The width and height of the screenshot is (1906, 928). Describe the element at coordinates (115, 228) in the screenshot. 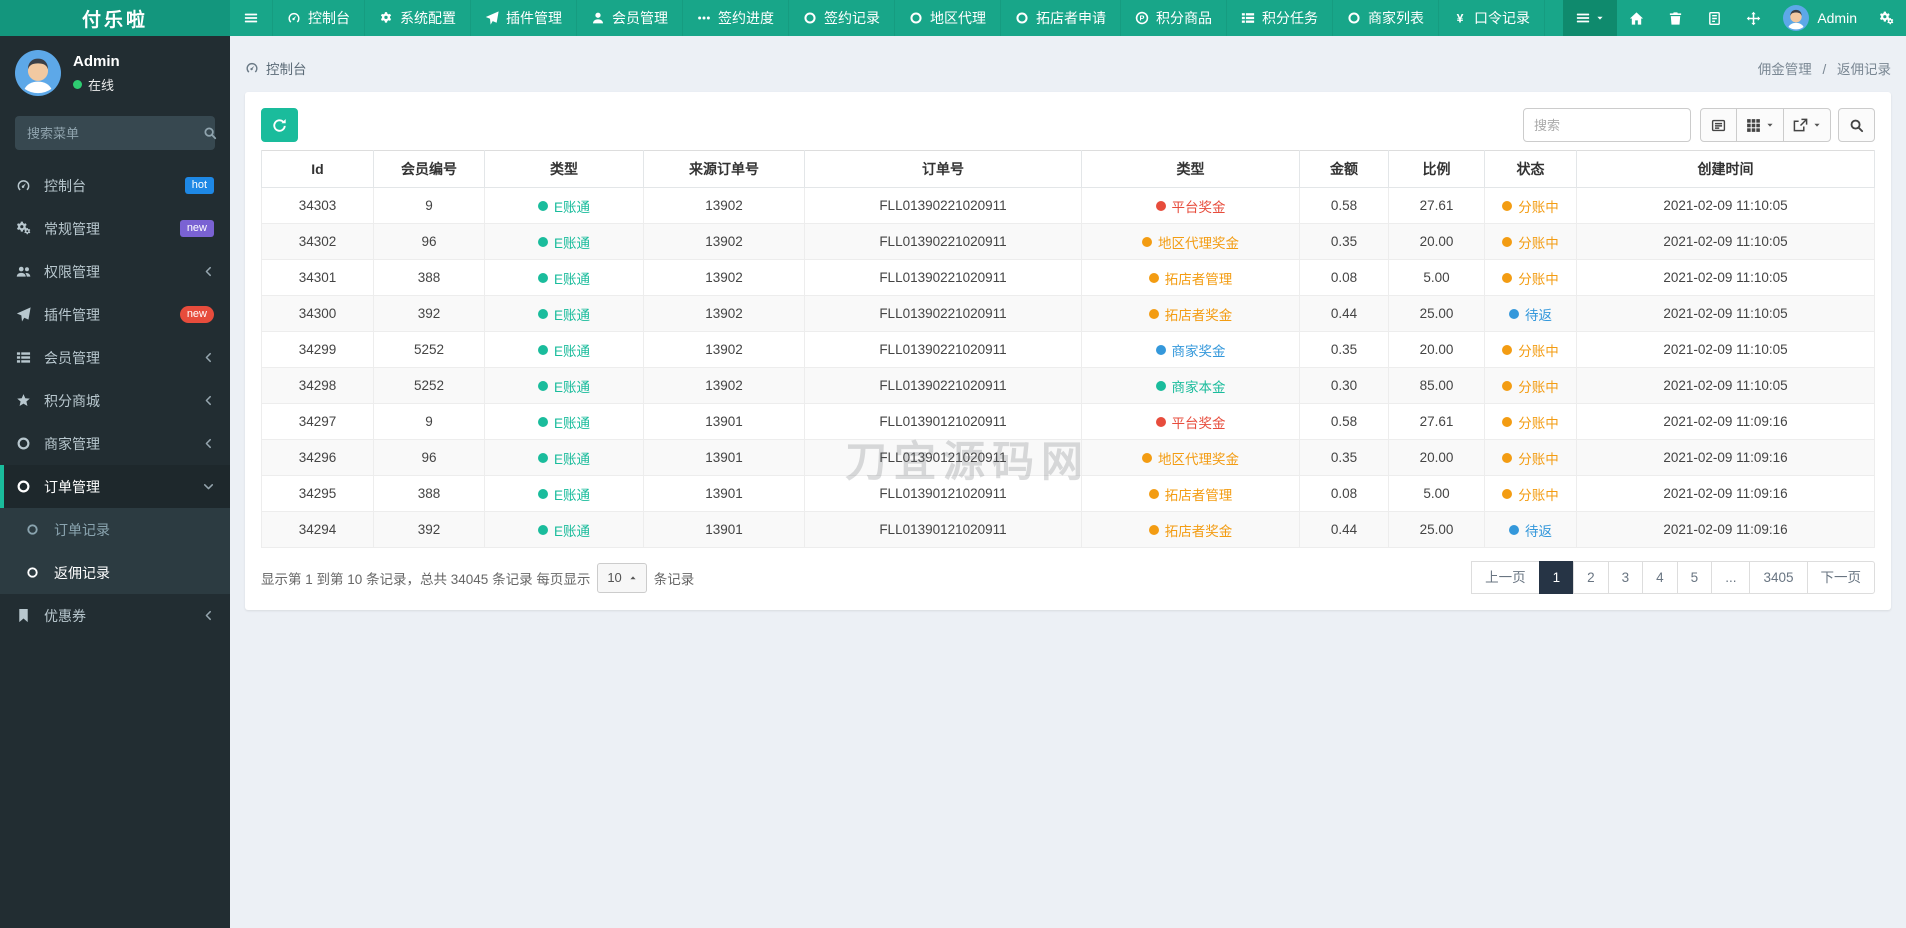

I see `sidebar-item: 常规管理 new` at that location.